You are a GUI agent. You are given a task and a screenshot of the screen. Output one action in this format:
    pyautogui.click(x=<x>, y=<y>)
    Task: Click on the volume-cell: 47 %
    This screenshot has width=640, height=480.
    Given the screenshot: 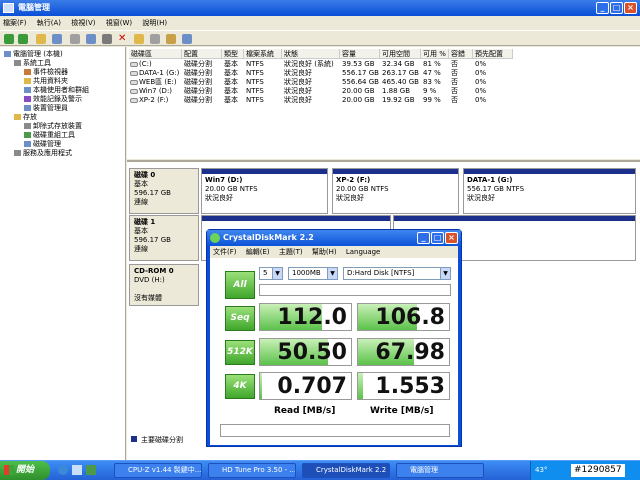 What is the action you would take?
    pyautogui.click(x=436, y=73)
    